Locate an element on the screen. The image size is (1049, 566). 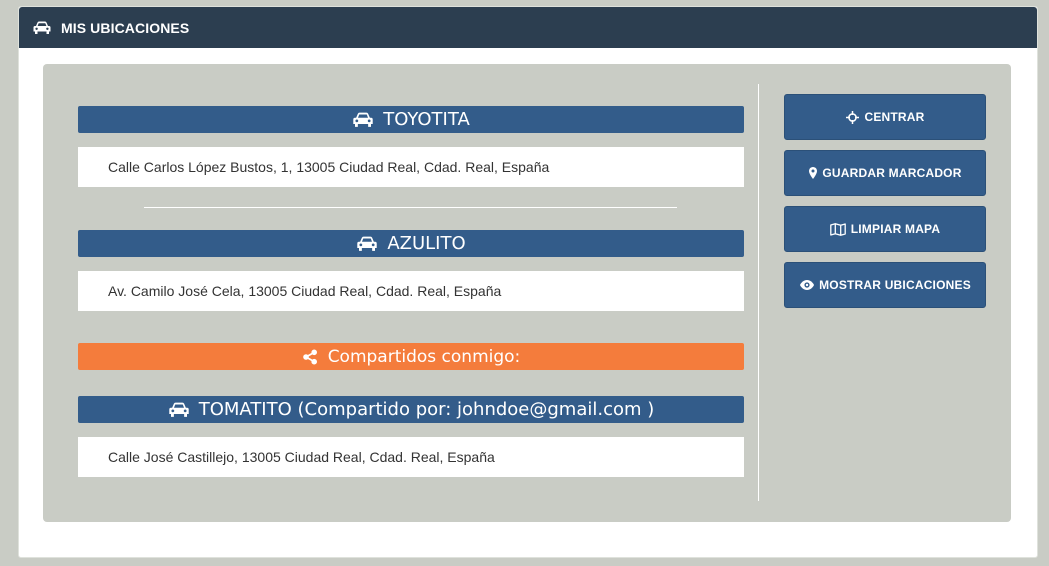
map-marker-icon is located at coordinates (812, 173).